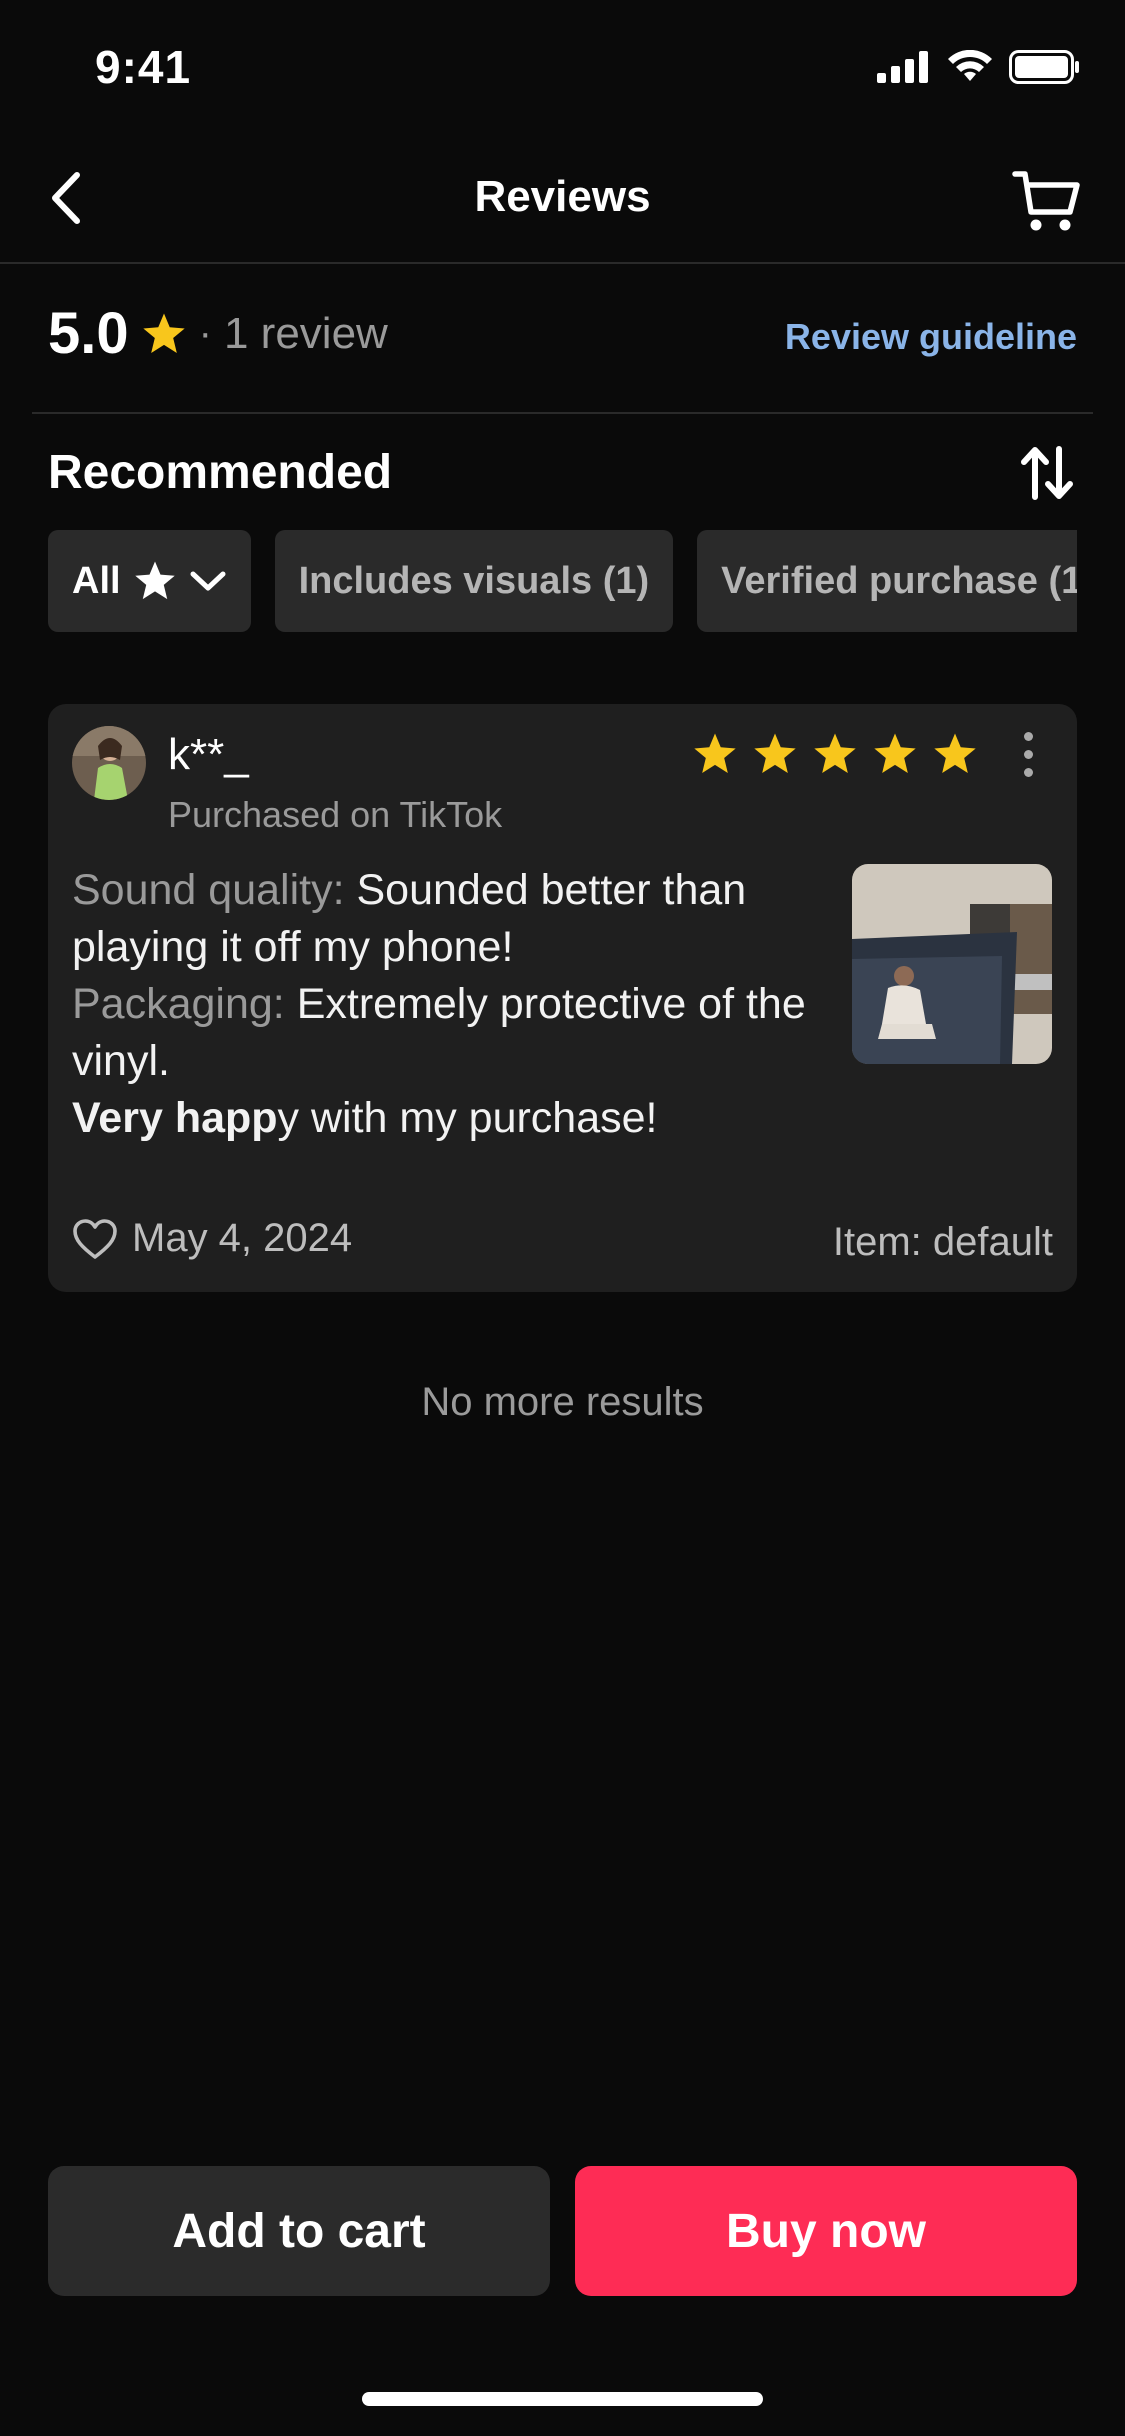  I want to click on header-divider, so click(562, 263).